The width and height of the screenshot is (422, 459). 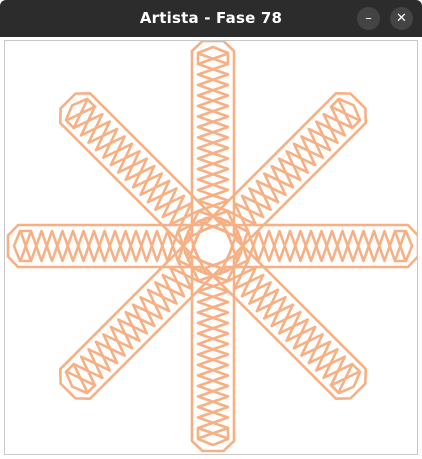 What do you see at coordinates (140, 173) in the screenshot?
I see `arm-up-left` at bounding box center [140, 173].